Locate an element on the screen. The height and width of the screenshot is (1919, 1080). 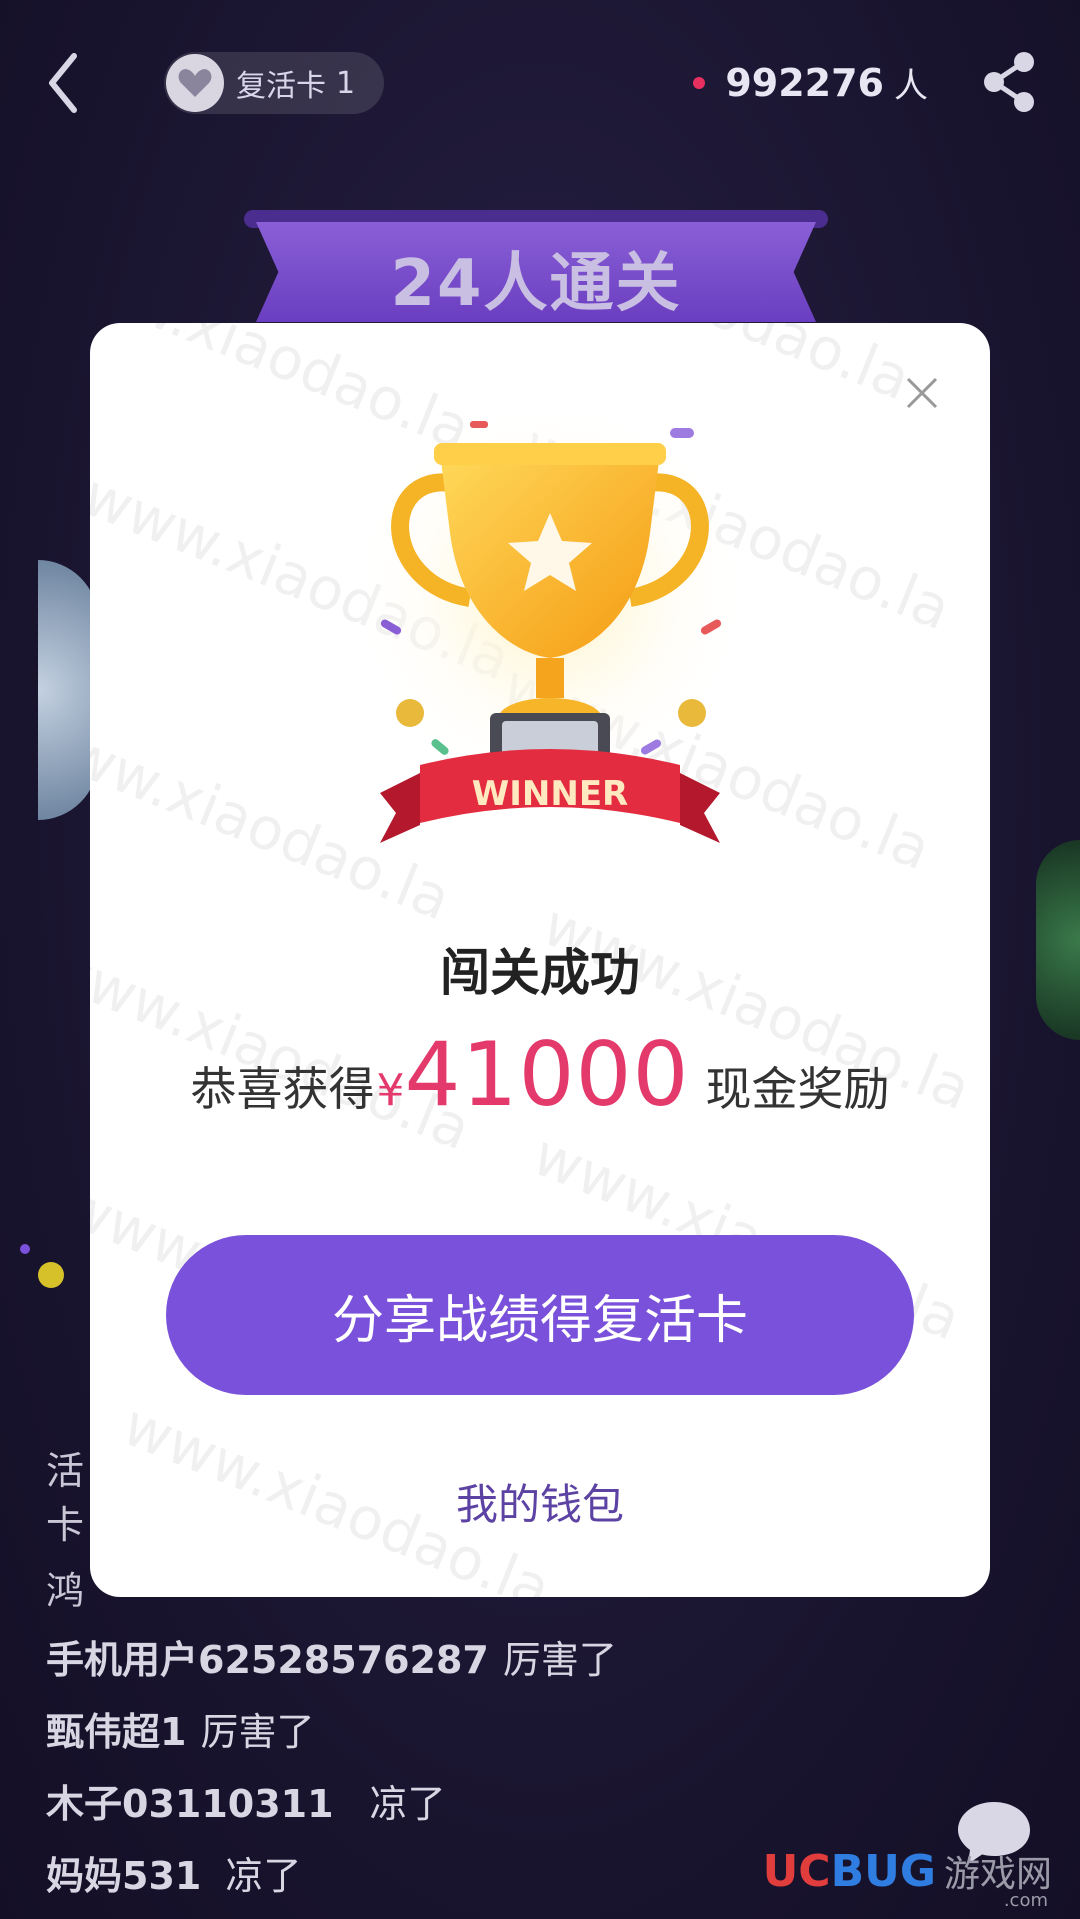
comment-item: 手机用户62528576287 厉害了 is located at coordinates (331, 1660).